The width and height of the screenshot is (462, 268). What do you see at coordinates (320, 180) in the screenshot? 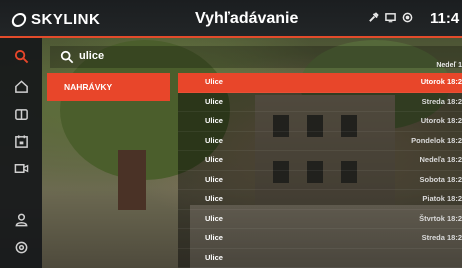
I see `result-row: Ulice Sobota 18:2` at bounding box center [320, 180].